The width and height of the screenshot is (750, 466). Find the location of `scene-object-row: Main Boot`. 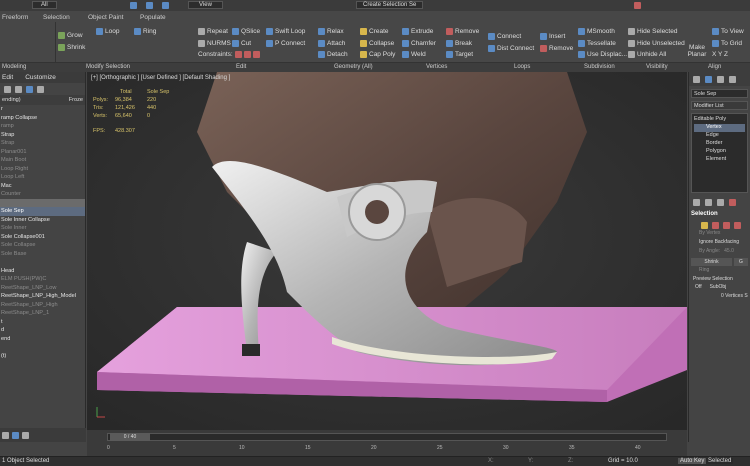

scene-object-row: Main Boot is located at coordinates (42, 160).